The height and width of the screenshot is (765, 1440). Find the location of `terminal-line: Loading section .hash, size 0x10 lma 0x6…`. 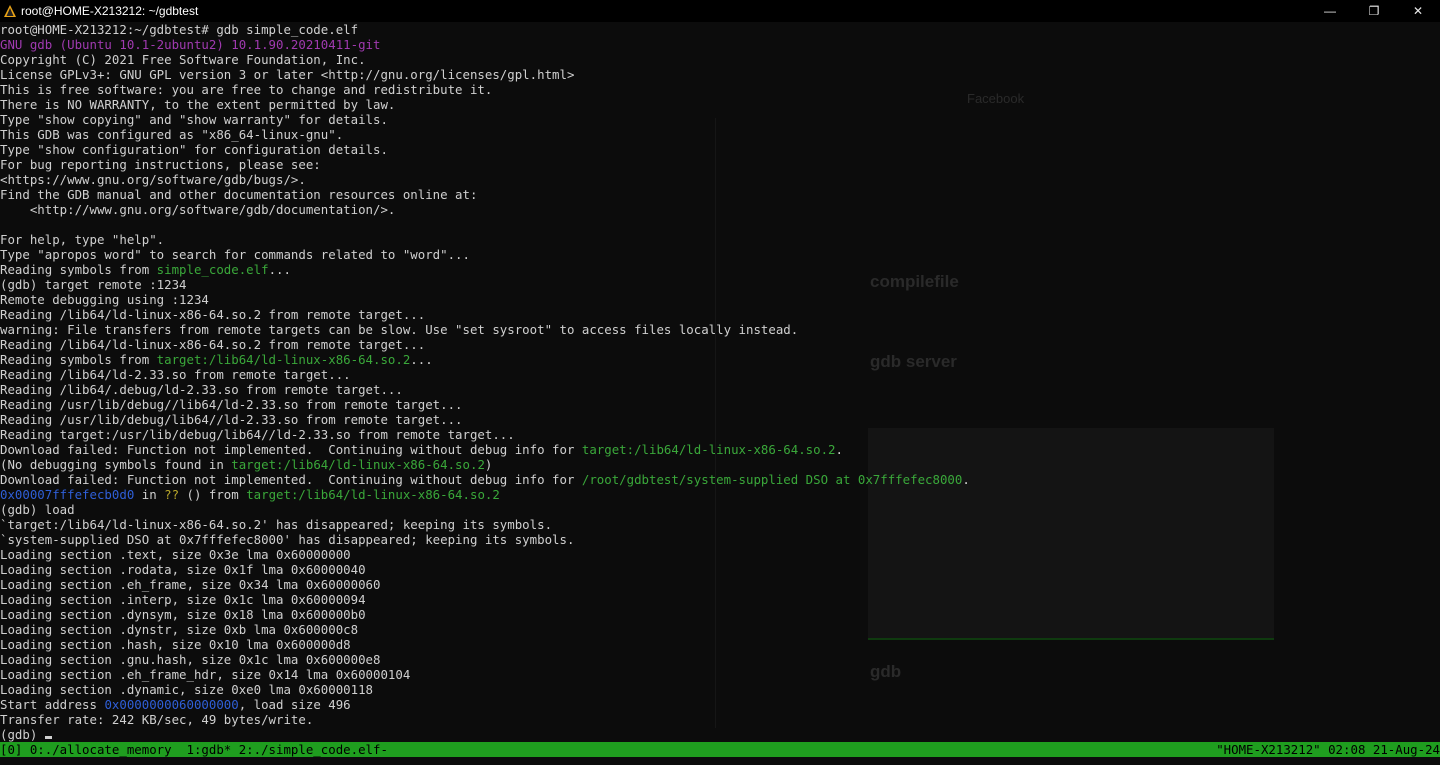

terminal-line: Loading section .hash, size 0x10 lma 0x6… is located at coordinates (720, 644).